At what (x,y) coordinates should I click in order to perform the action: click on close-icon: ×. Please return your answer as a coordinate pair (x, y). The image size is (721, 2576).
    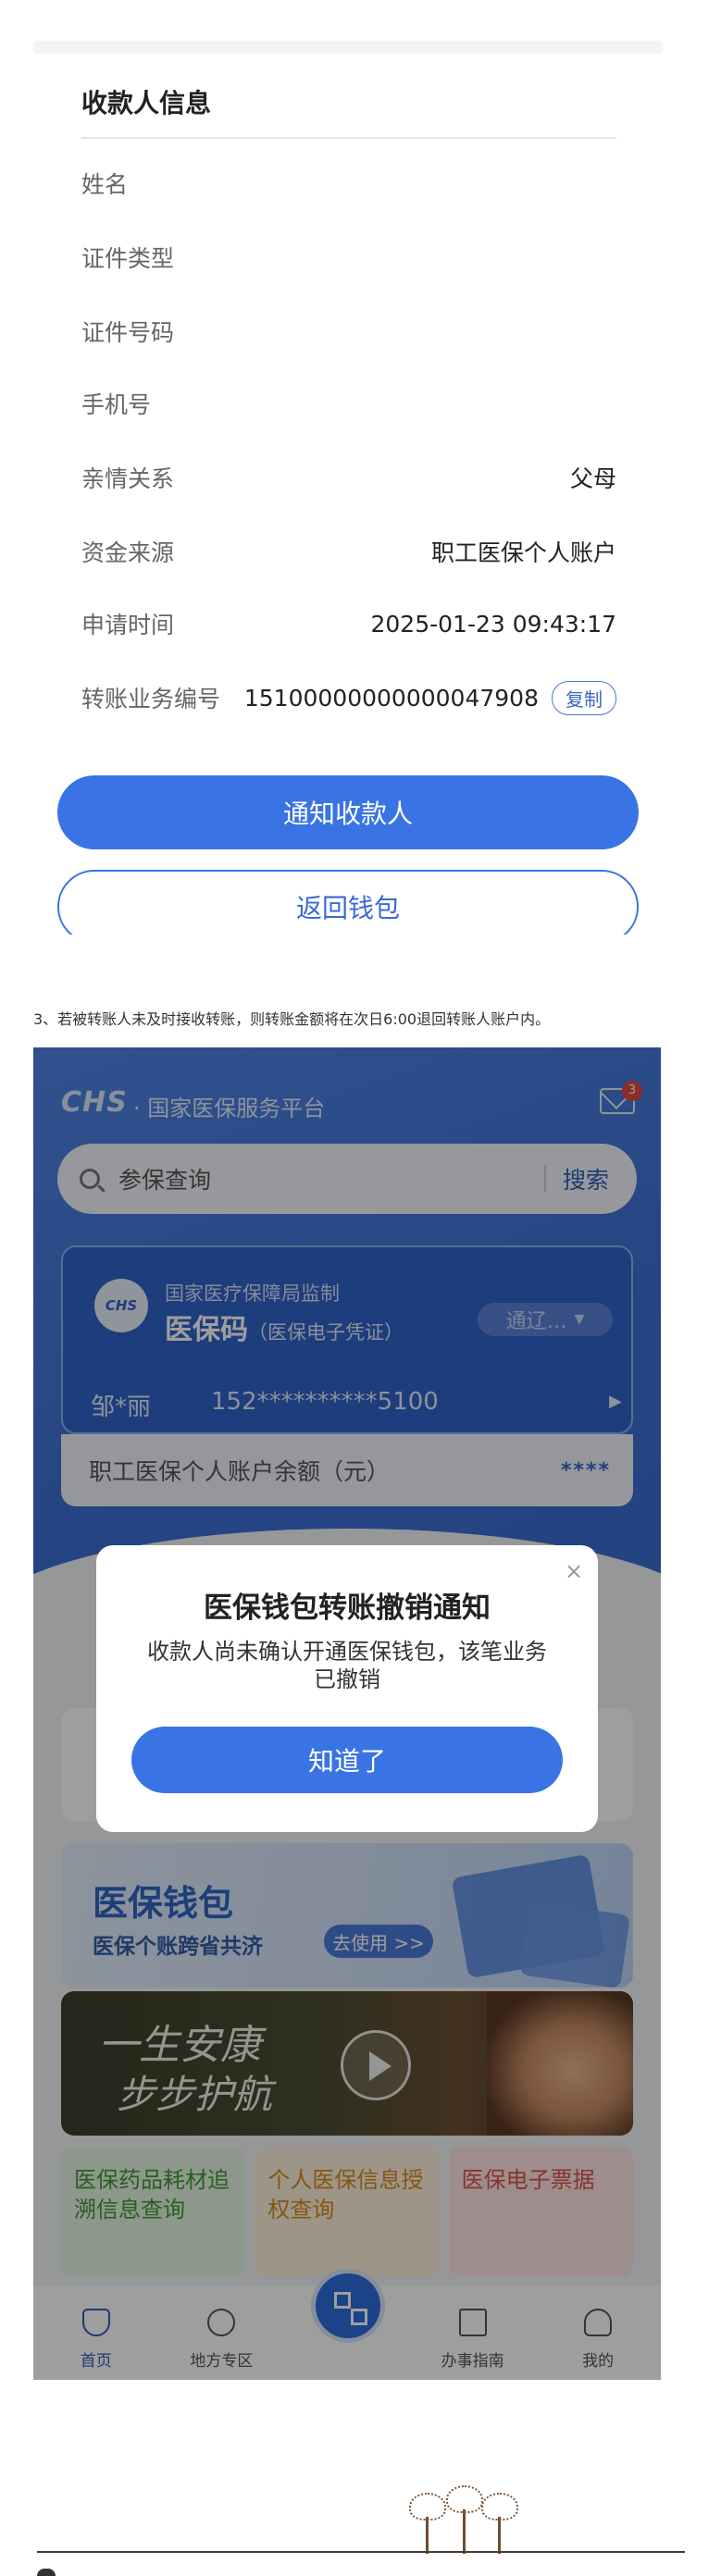
    Looking at the image, I should click on (574, 1571).